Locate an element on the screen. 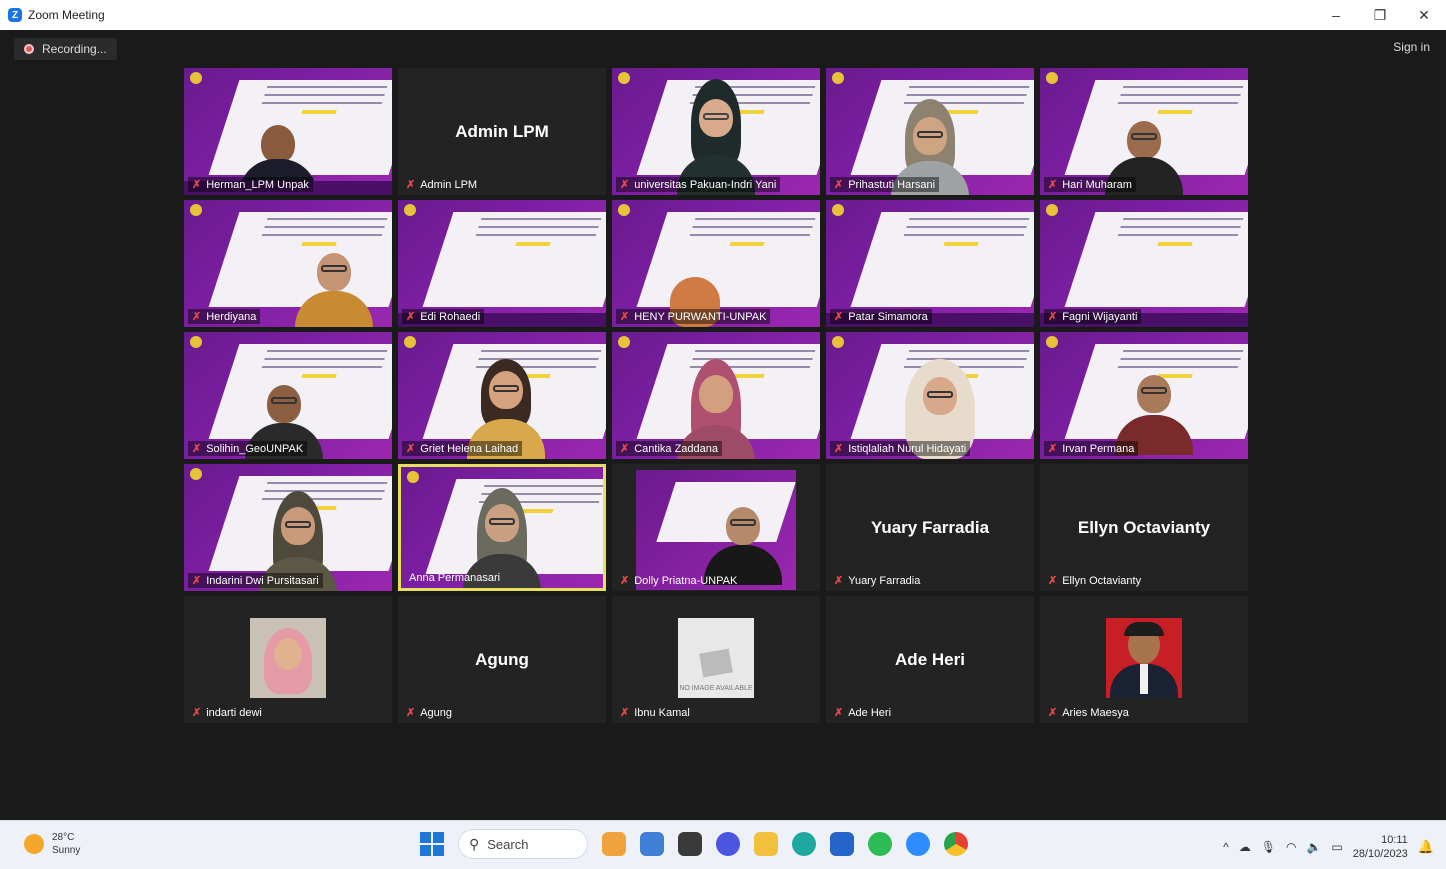  participant-name: Patar Simamora is located at coordinates (888, 316).